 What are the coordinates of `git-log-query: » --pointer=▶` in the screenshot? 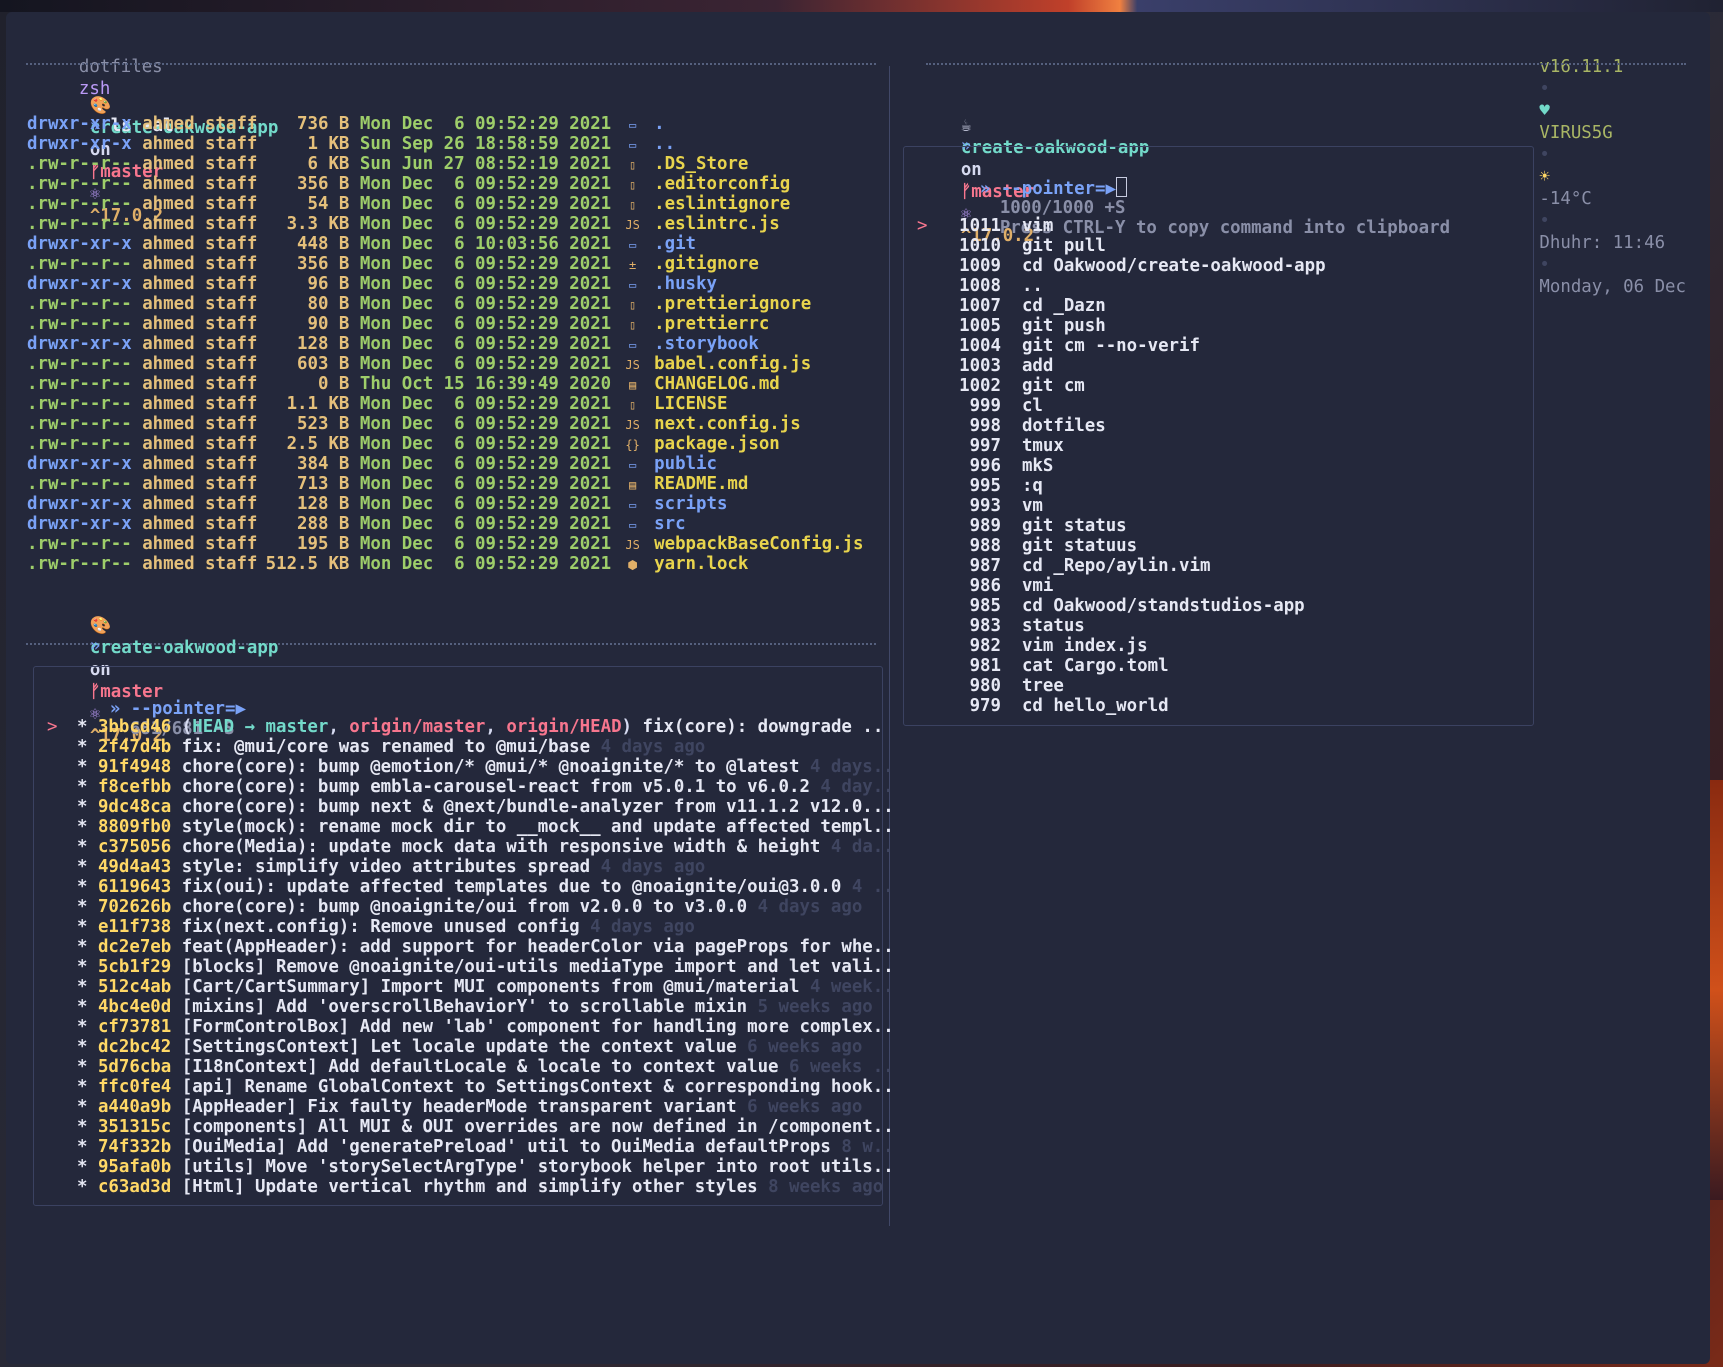 It's located at (146, 697).